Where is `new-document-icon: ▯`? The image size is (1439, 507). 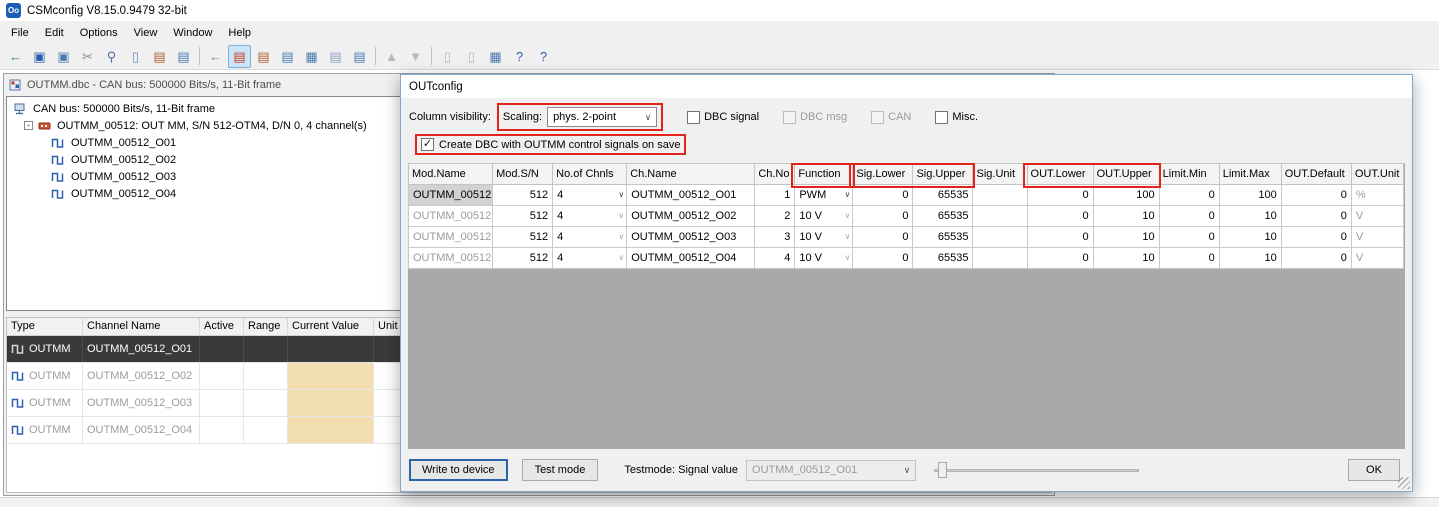 new-document-icon: ▯ is located at coordinates (135, 56).